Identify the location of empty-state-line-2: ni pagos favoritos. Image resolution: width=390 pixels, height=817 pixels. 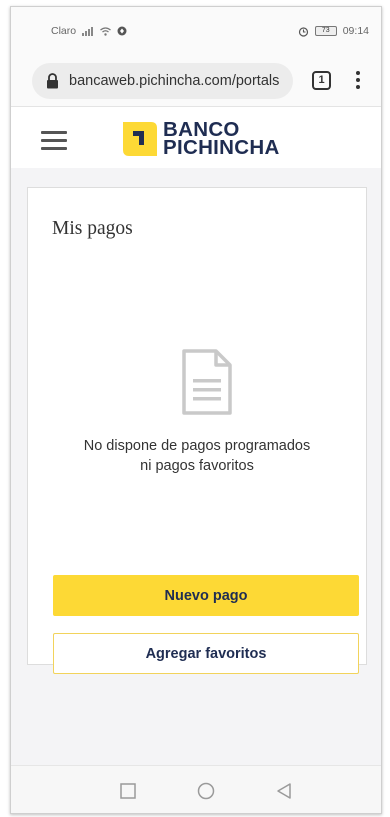
(197, 466).